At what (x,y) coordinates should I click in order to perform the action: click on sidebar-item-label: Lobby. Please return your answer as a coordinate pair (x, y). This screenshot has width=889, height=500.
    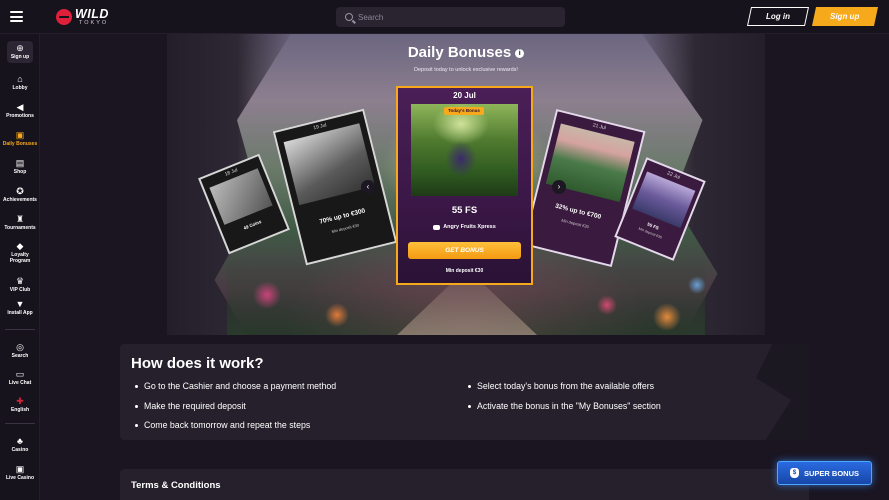
    Looking at the image, I should click on (20, 88).